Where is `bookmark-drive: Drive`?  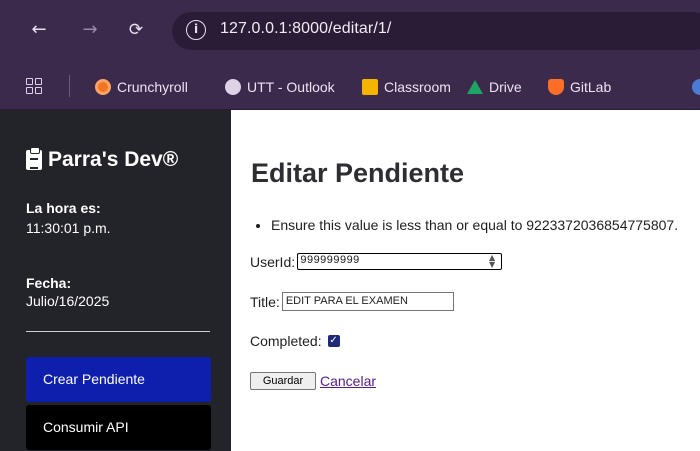 bookmark-drive: Drive is located at coordinates (494, 87).